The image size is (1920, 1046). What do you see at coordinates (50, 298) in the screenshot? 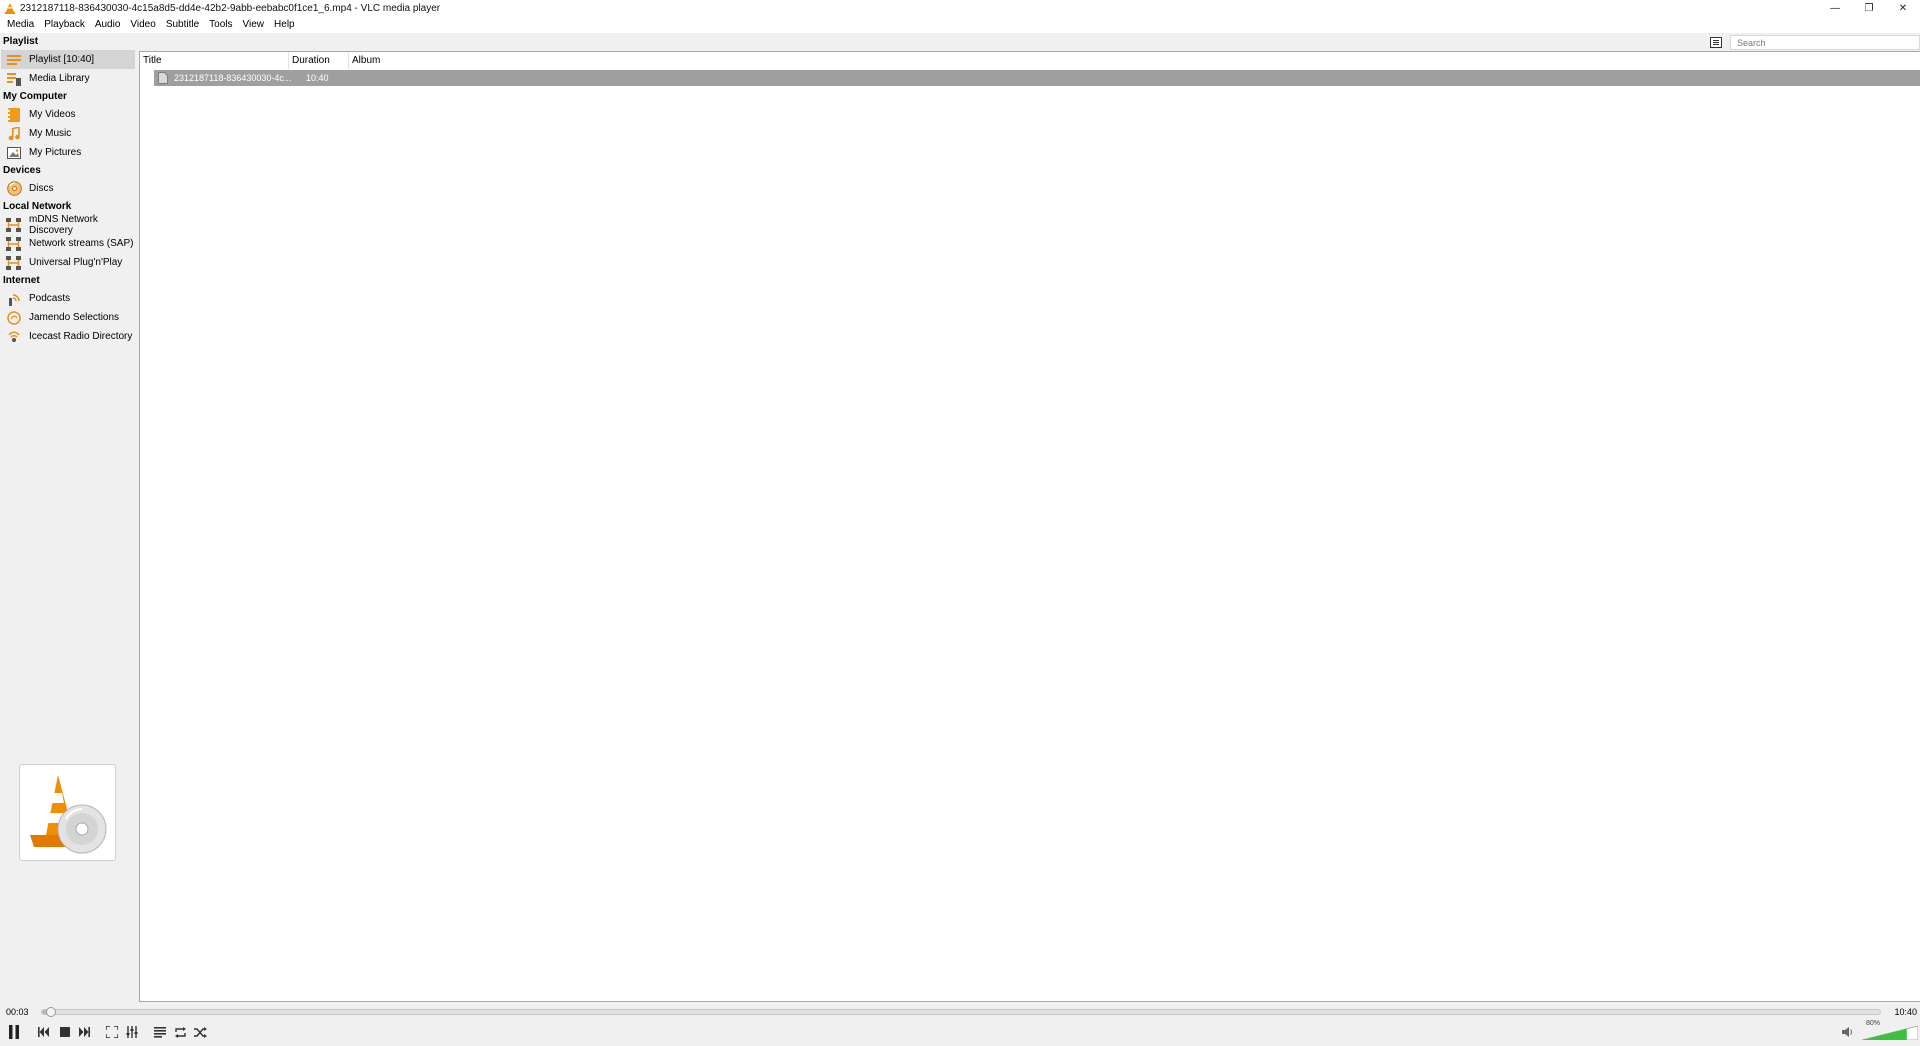
I see `sidebar-item-label: Podcasts` at bounding box center [50, 298].